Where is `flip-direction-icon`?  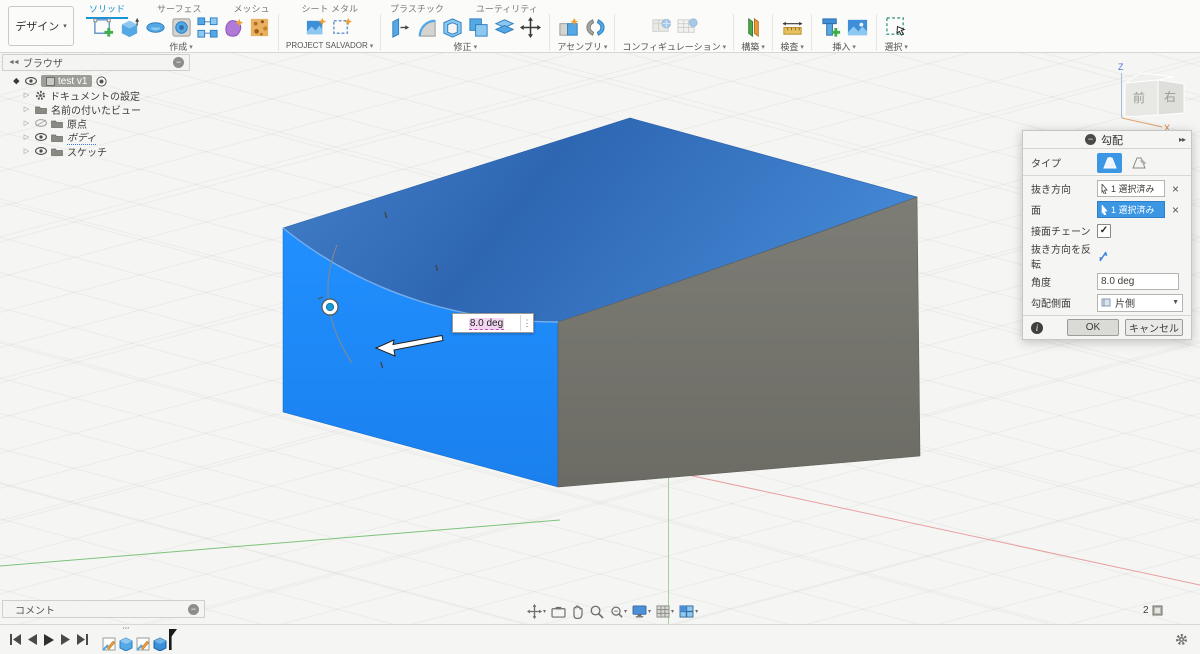 flip-direction-icon is located at coordinates (1103, 256).